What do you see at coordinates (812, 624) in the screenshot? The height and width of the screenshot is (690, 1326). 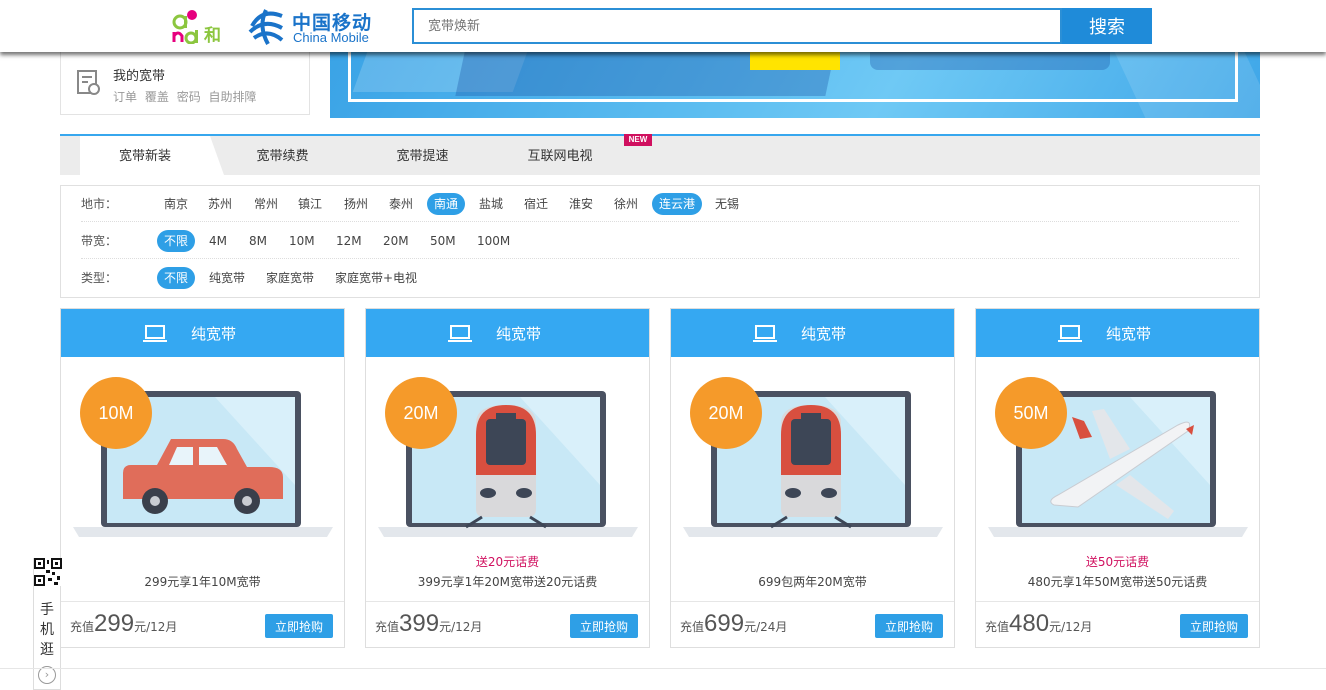 I see `card-footer: 充值699元/24月 立即抢购` at bounding box center [812, 624].